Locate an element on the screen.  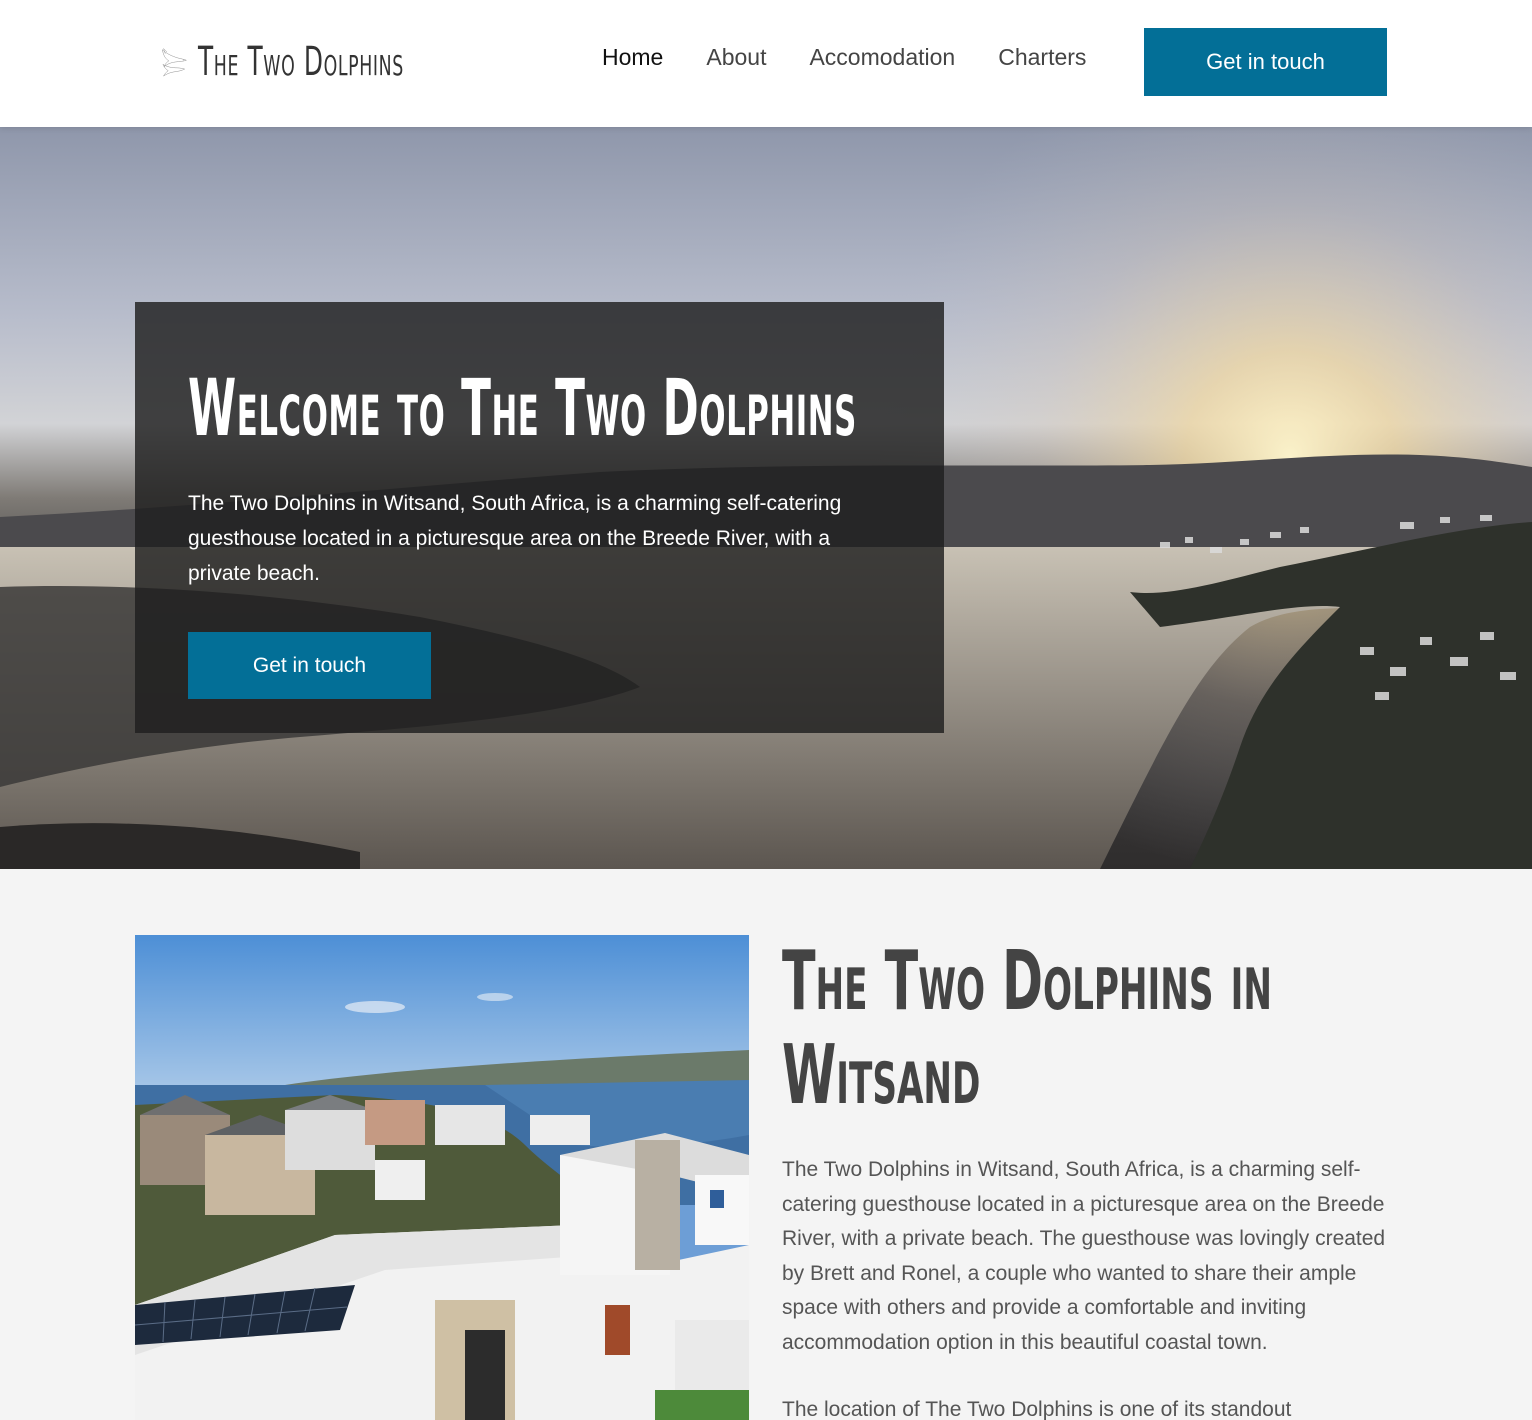
logo-text: The Two Dolphins is located at coordinates (300, 62).